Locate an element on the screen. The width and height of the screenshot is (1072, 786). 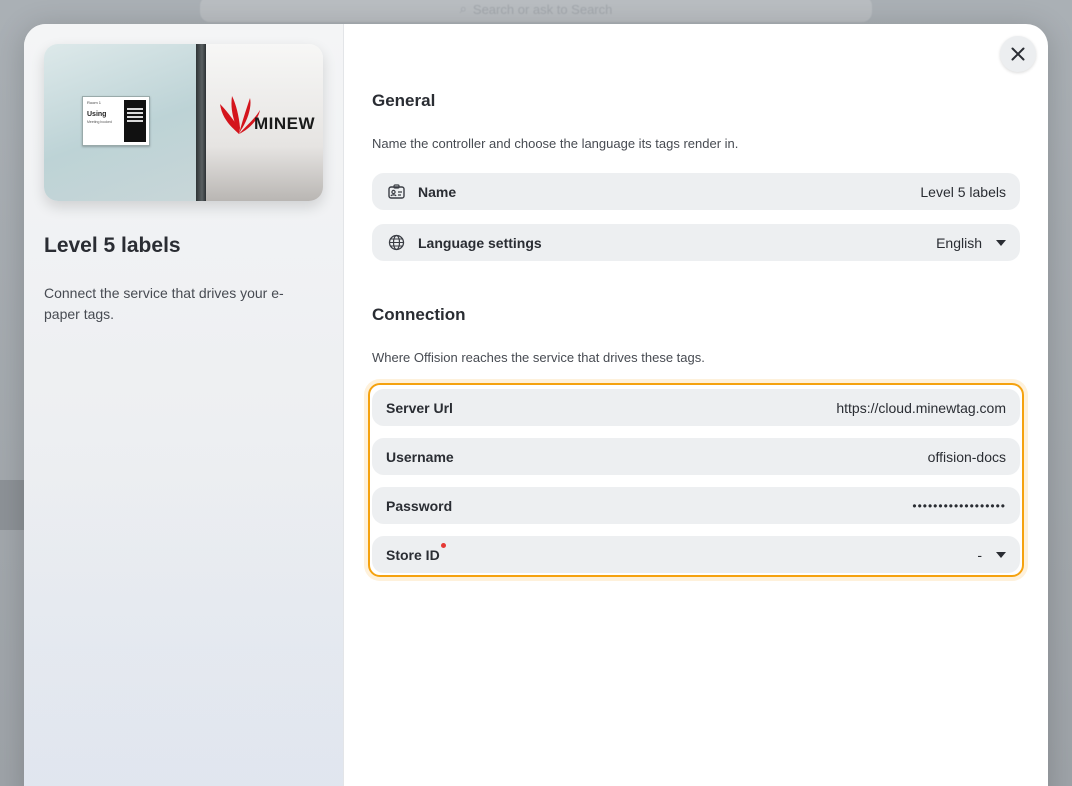
minew-logo-text: MINEW is located at coordinates (285, 123).